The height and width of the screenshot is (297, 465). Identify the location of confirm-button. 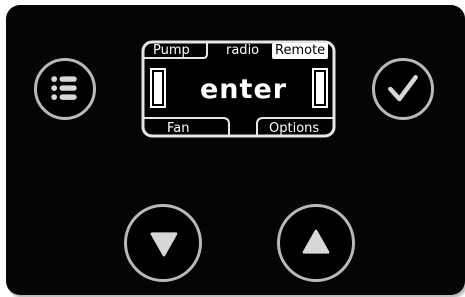
(403, 89).